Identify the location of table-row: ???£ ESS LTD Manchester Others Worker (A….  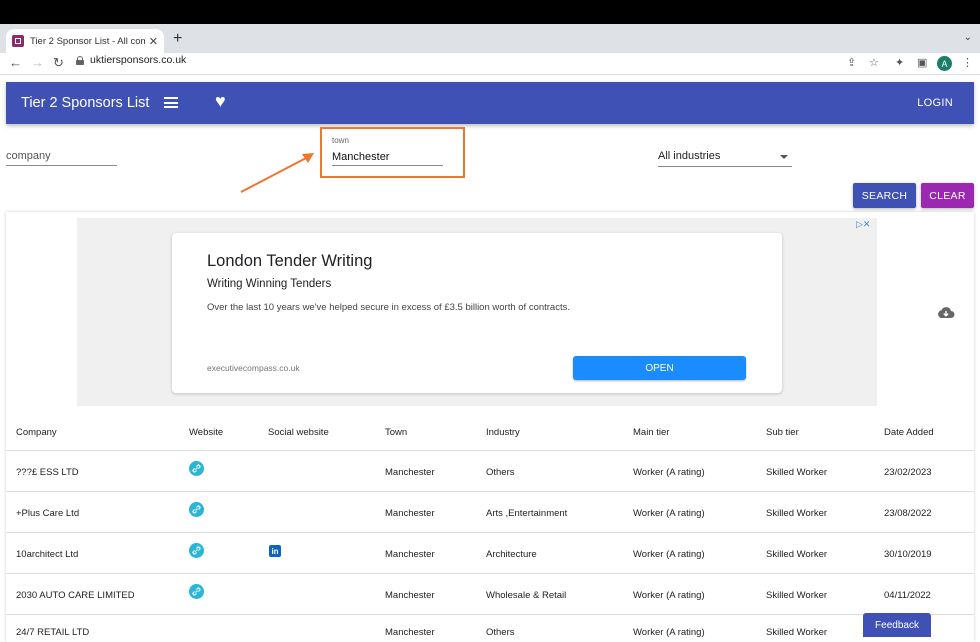
(490, 471).